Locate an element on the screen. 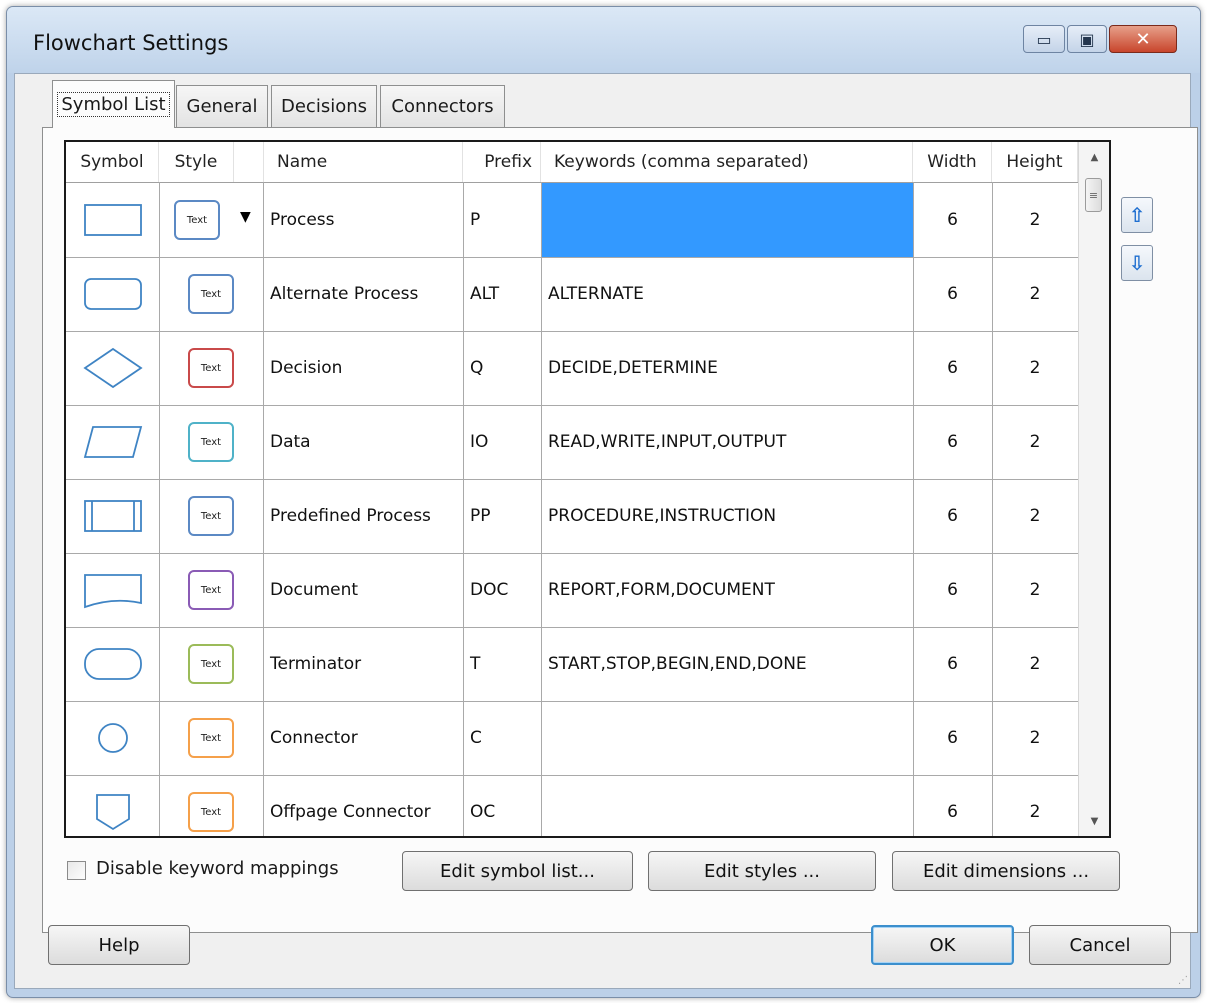 The width and height of the screenshot is (1207, 1003). tab-general: General is located at coordinates (222, 106).